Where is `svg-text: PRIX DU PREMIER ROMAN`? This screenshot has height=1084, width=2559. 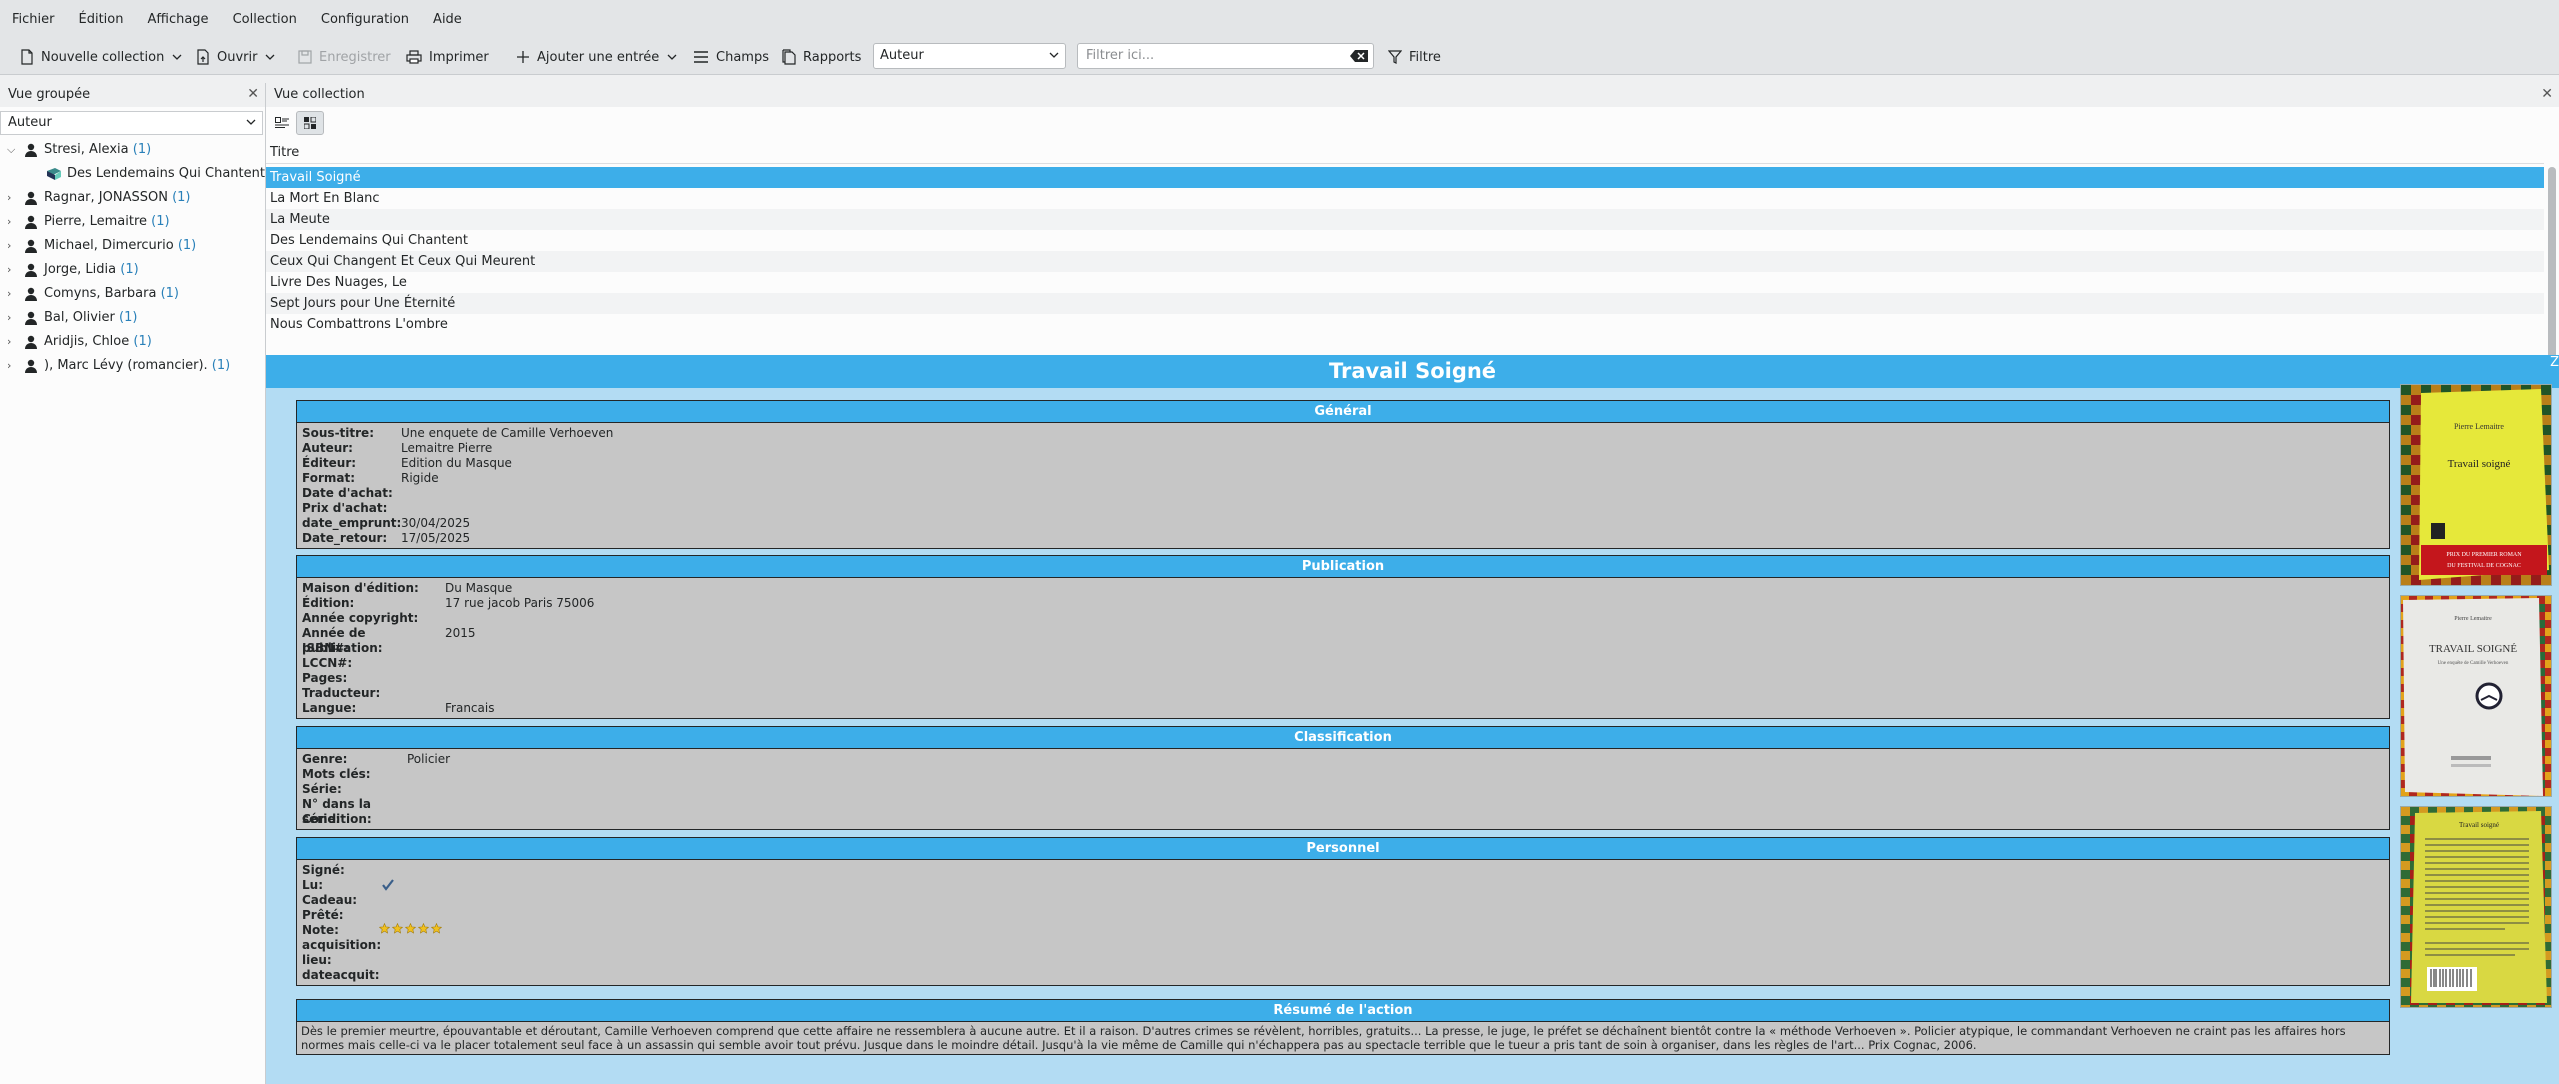 svg-text: PRIX DU PREMIER ROMAN is located at coordinates (2484, 555).